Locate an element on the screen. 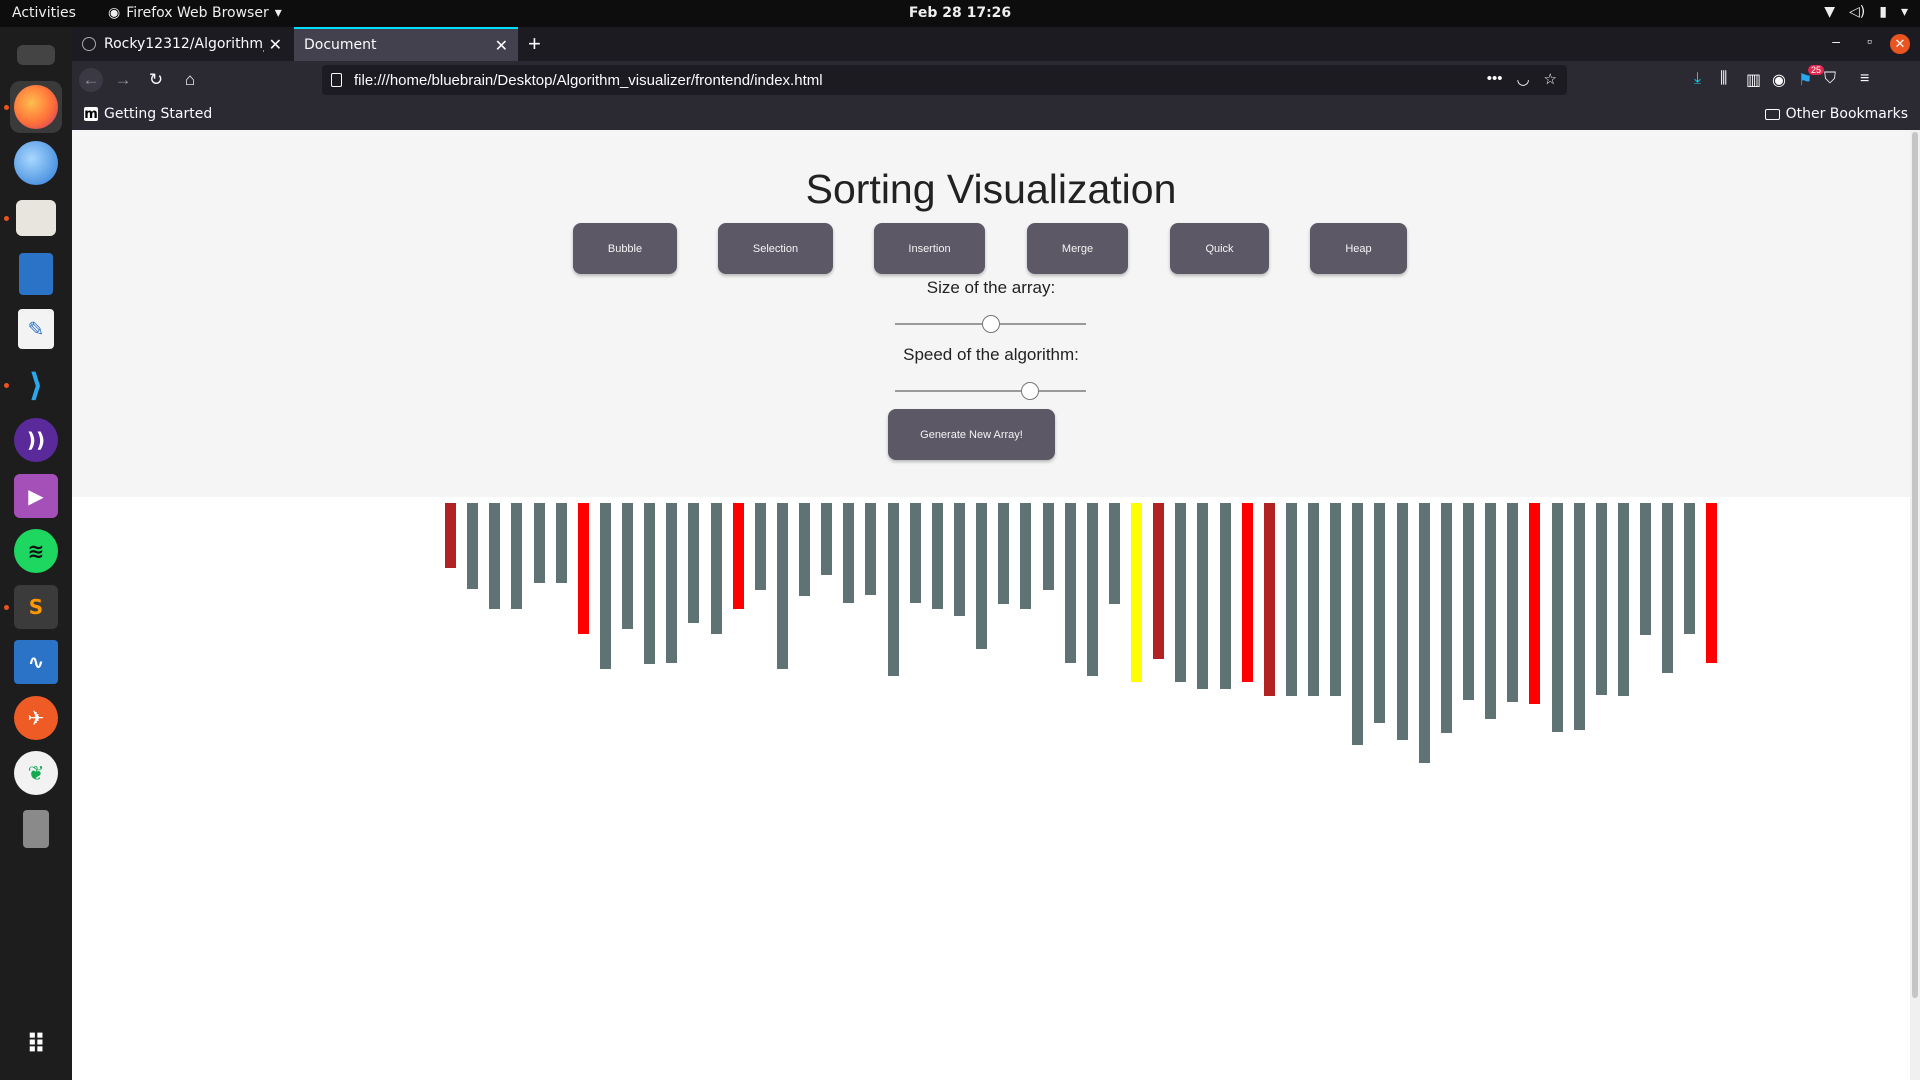  writer-icon is located at coordinates (36, 274).